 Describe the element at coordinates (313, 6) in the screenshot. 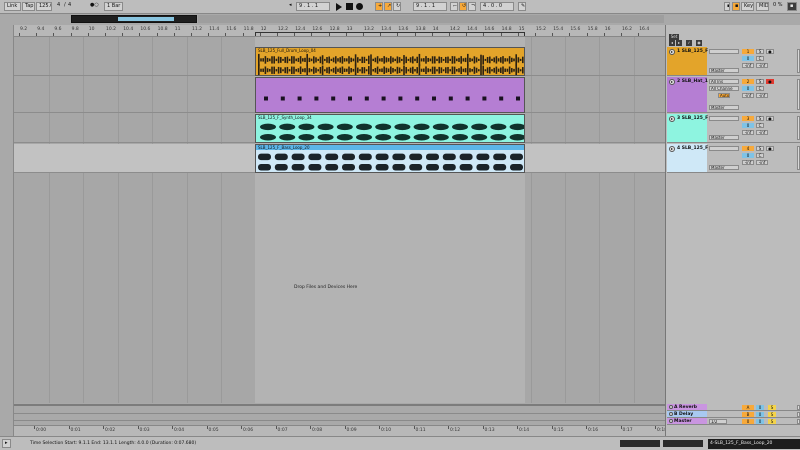

I see `arrangement-position: 9 . 1 . 1` at that location.